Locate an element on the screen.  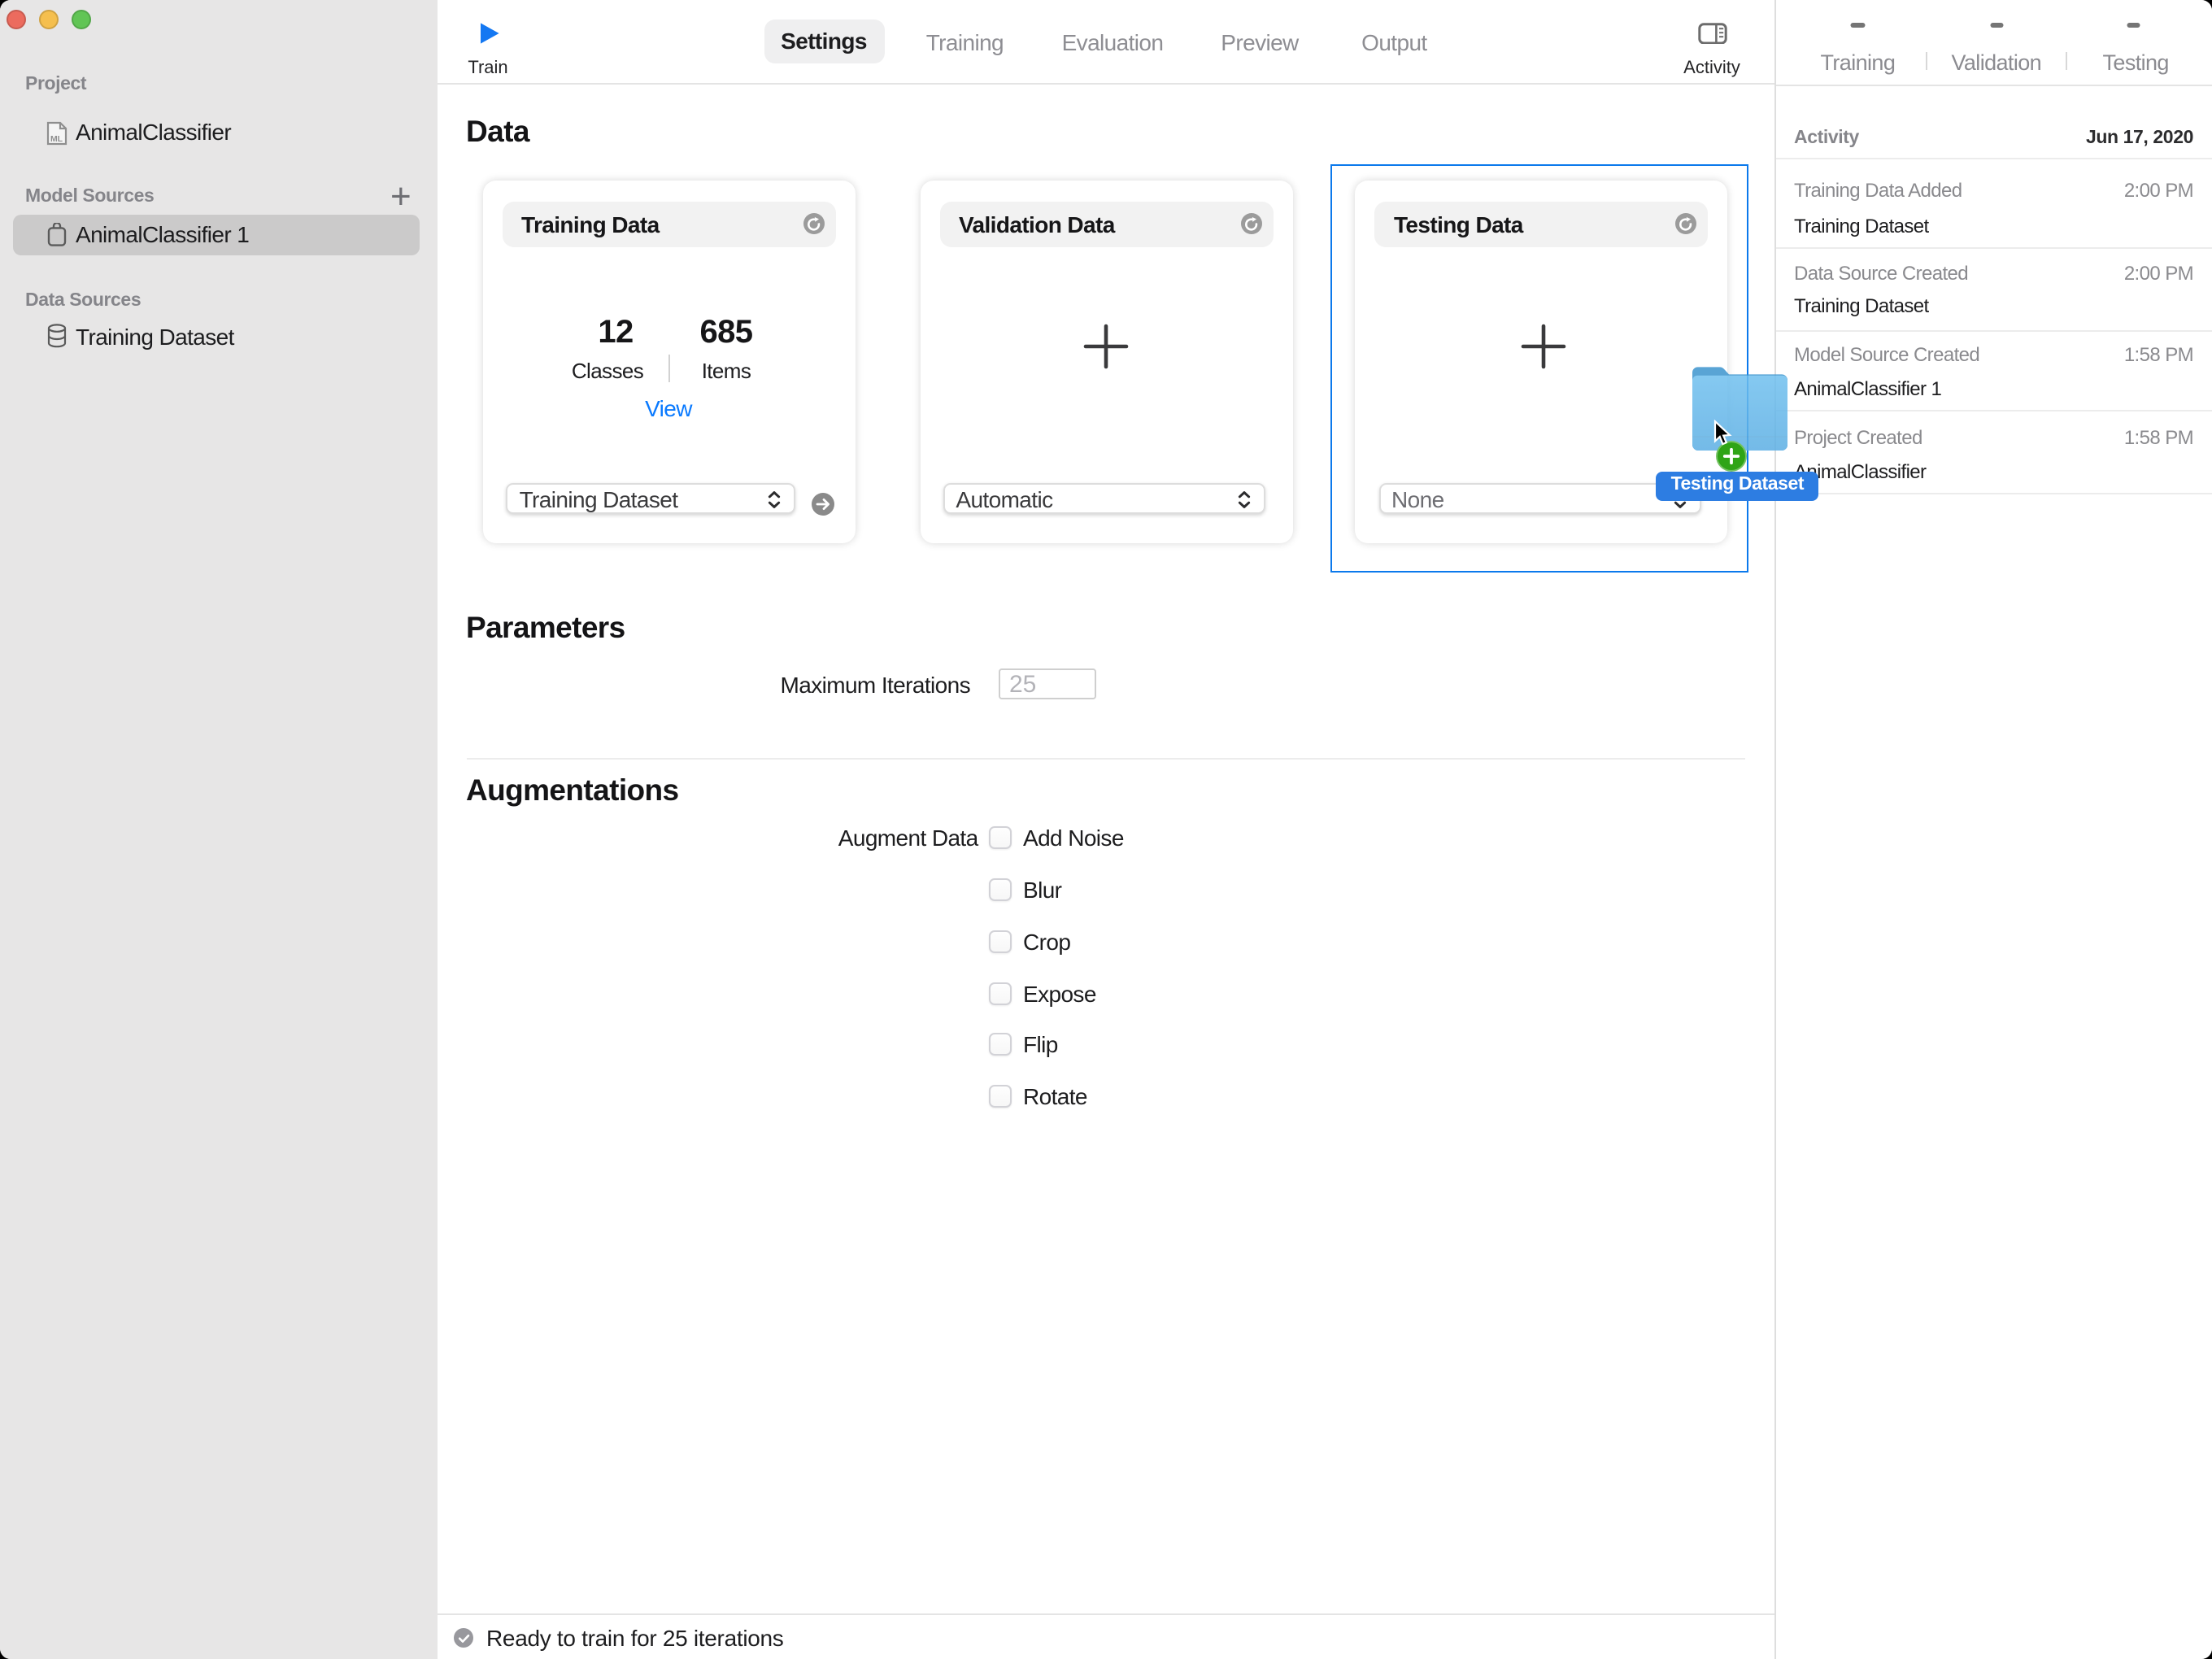
svg-text: ML is located at coordinates (56, 138).